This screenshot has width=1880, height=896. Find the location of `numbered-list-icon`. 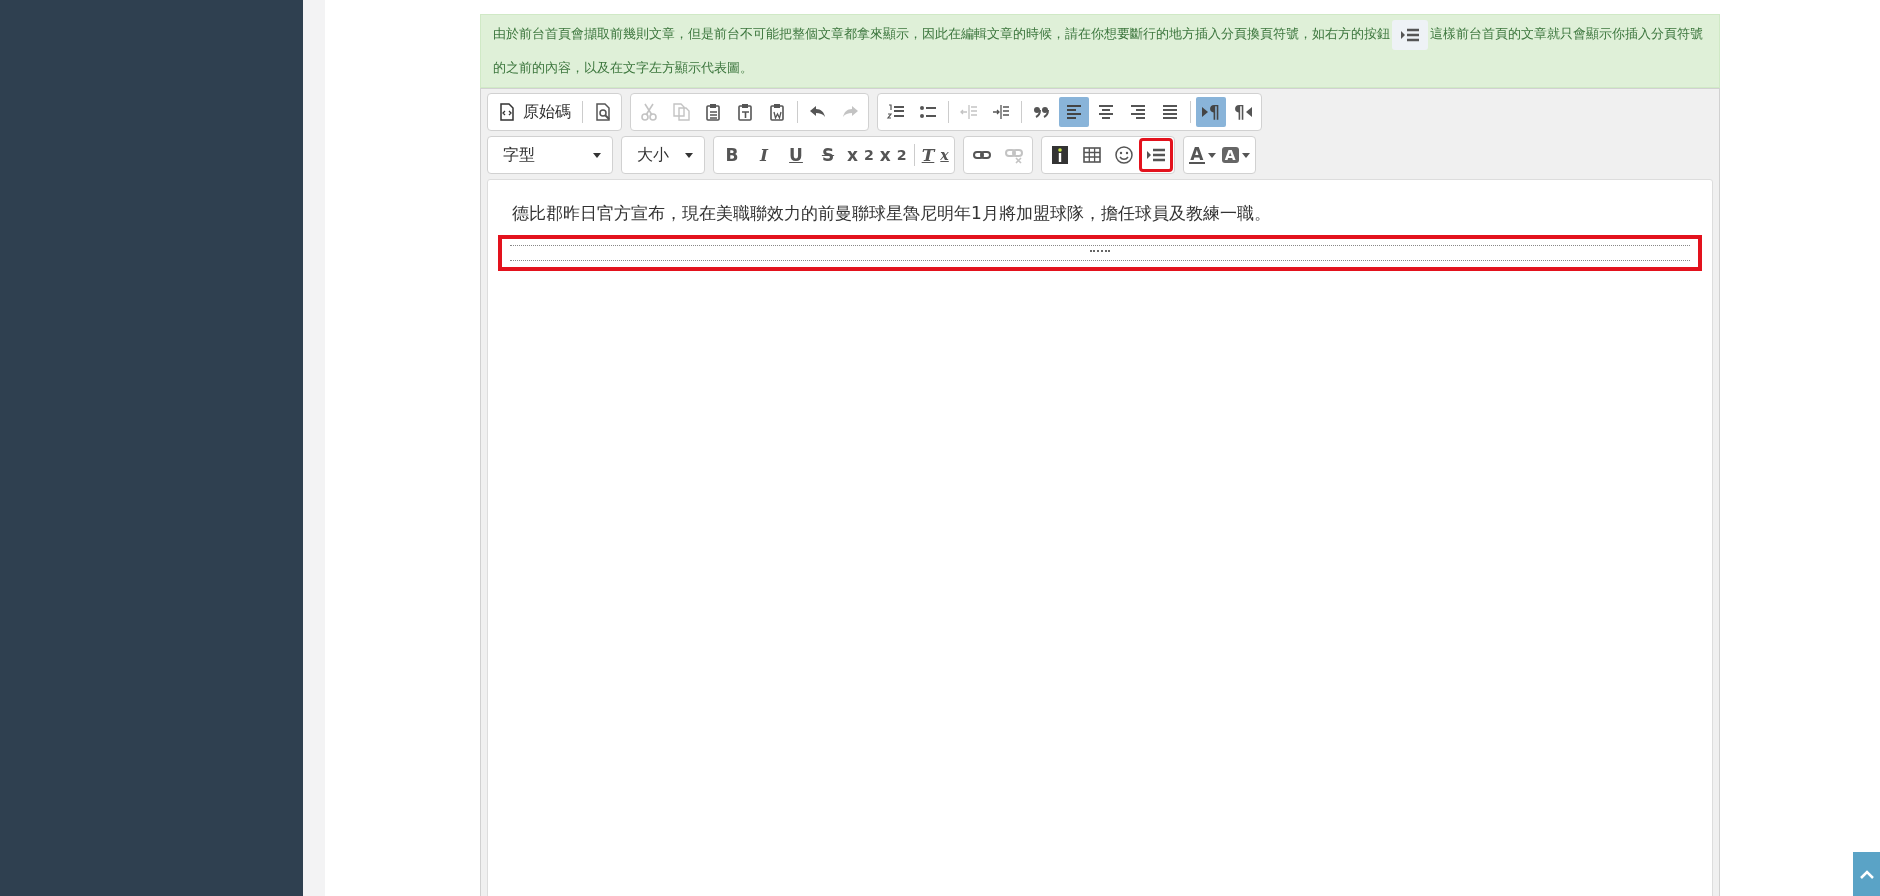

numbered-list-icon is located at coordinates (896, 112).